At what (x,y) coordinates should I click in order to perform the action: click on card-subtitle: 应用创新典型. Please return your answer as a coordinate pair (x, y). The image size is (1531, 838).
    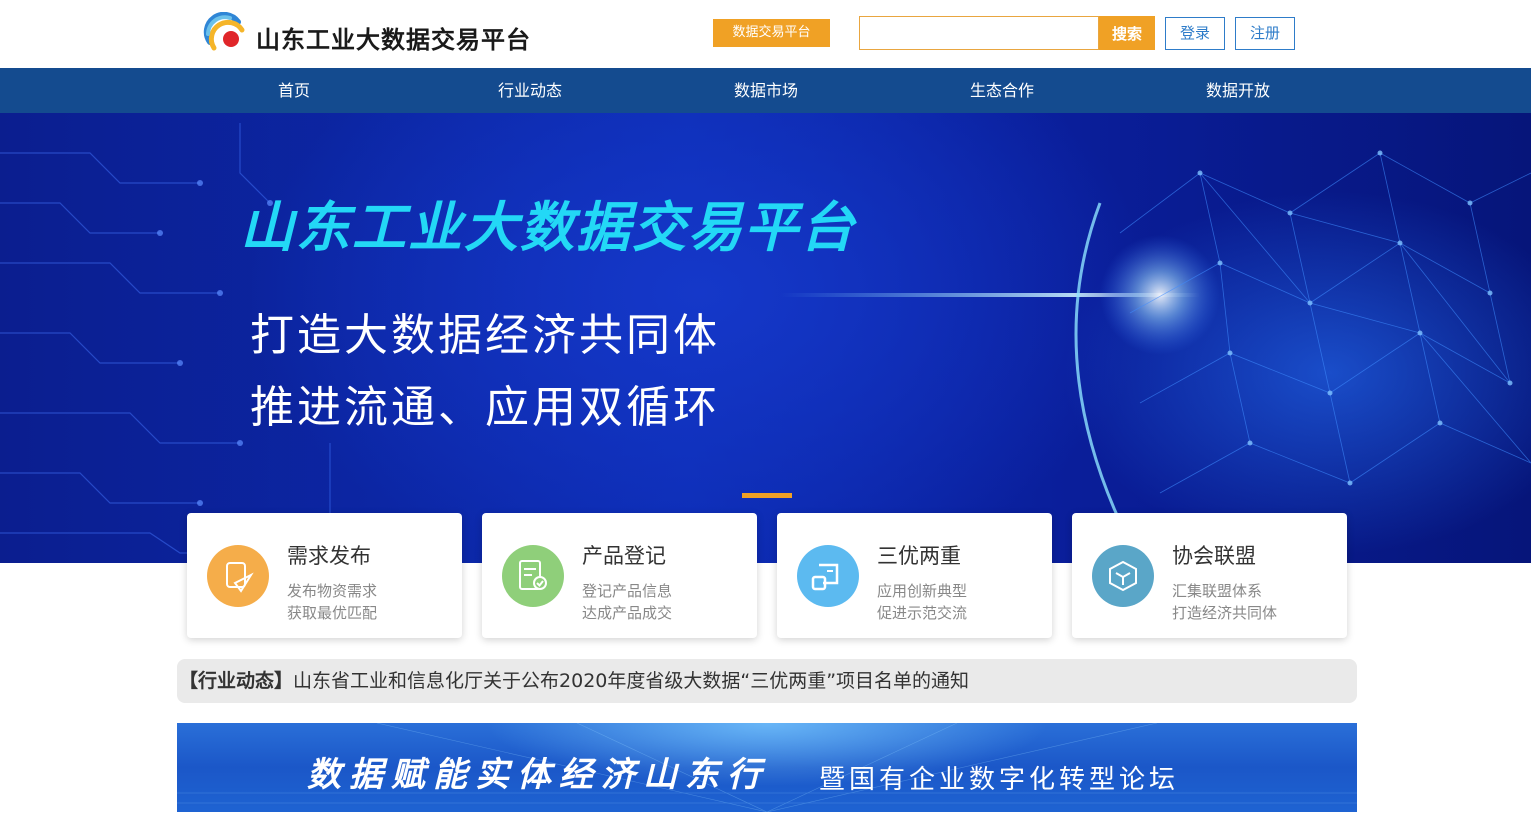
    Looking at the image, I should click on (922, 591).